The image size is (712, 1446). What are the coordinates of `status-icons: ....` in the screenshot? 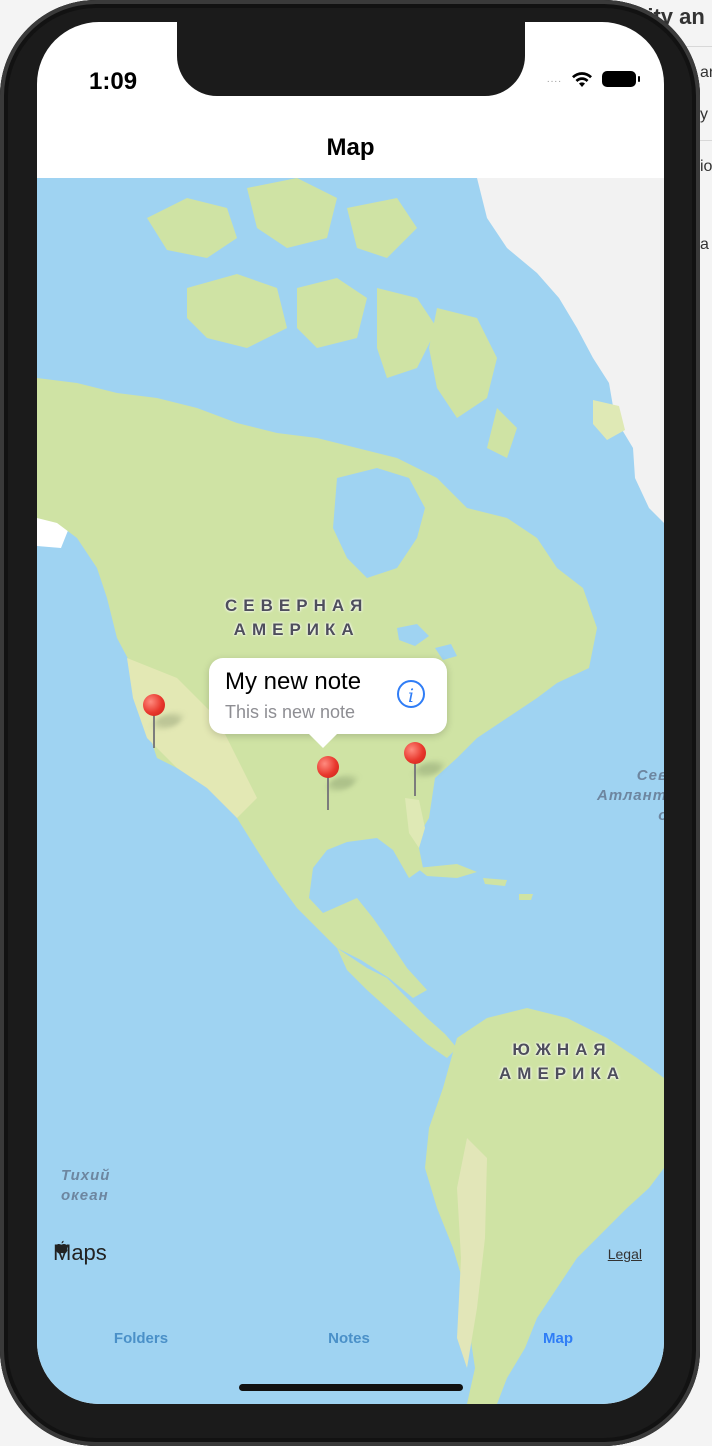 It's located at (593, 79).